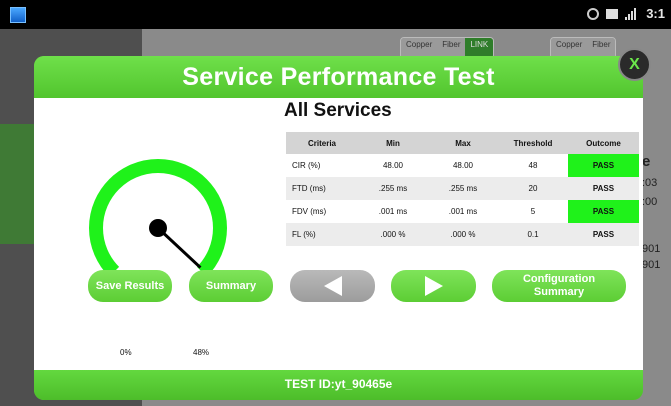  I want to click on cell-min: 48.00, so click(393, 165).